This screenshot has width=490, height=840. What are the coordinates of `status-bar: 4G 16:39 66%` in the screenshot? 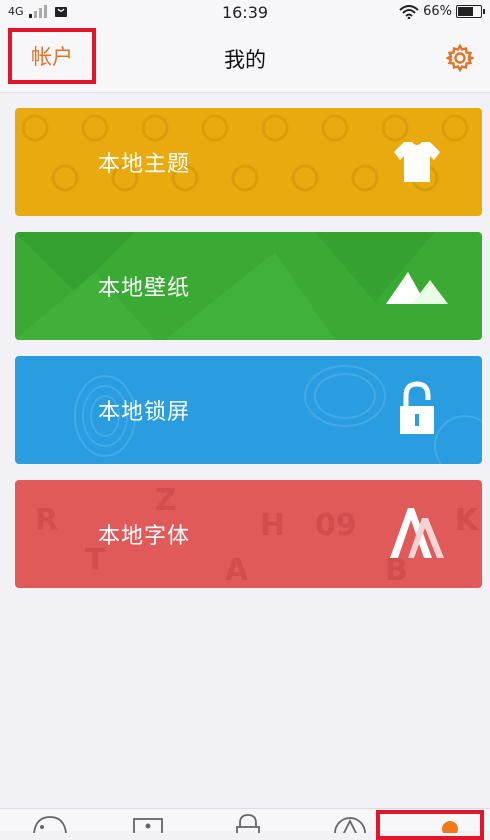 It's located at (245, 13).